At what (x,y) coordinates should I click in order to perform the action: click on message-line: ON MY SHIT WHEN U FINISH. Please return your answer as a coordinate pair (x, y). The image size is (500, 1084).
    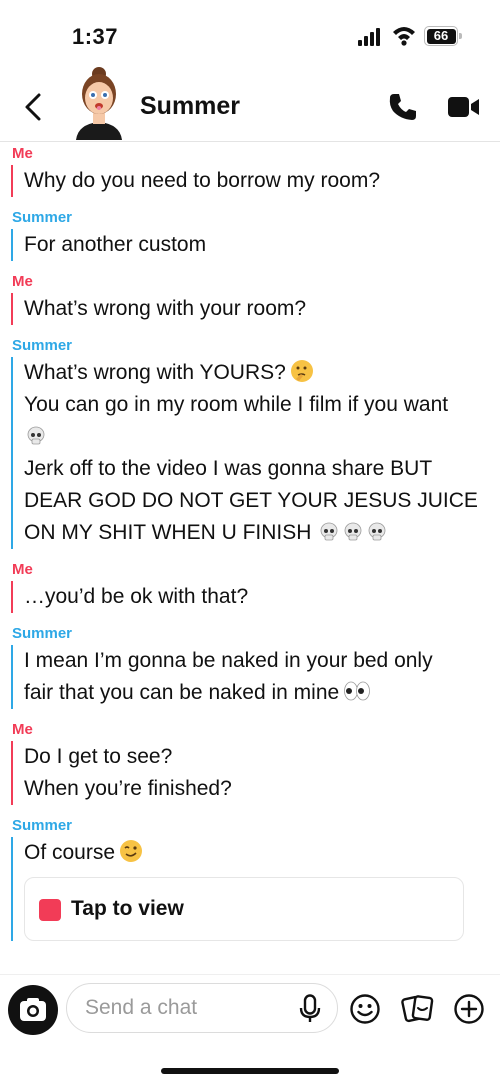
    Looking at the image, I should click on (255, 533).